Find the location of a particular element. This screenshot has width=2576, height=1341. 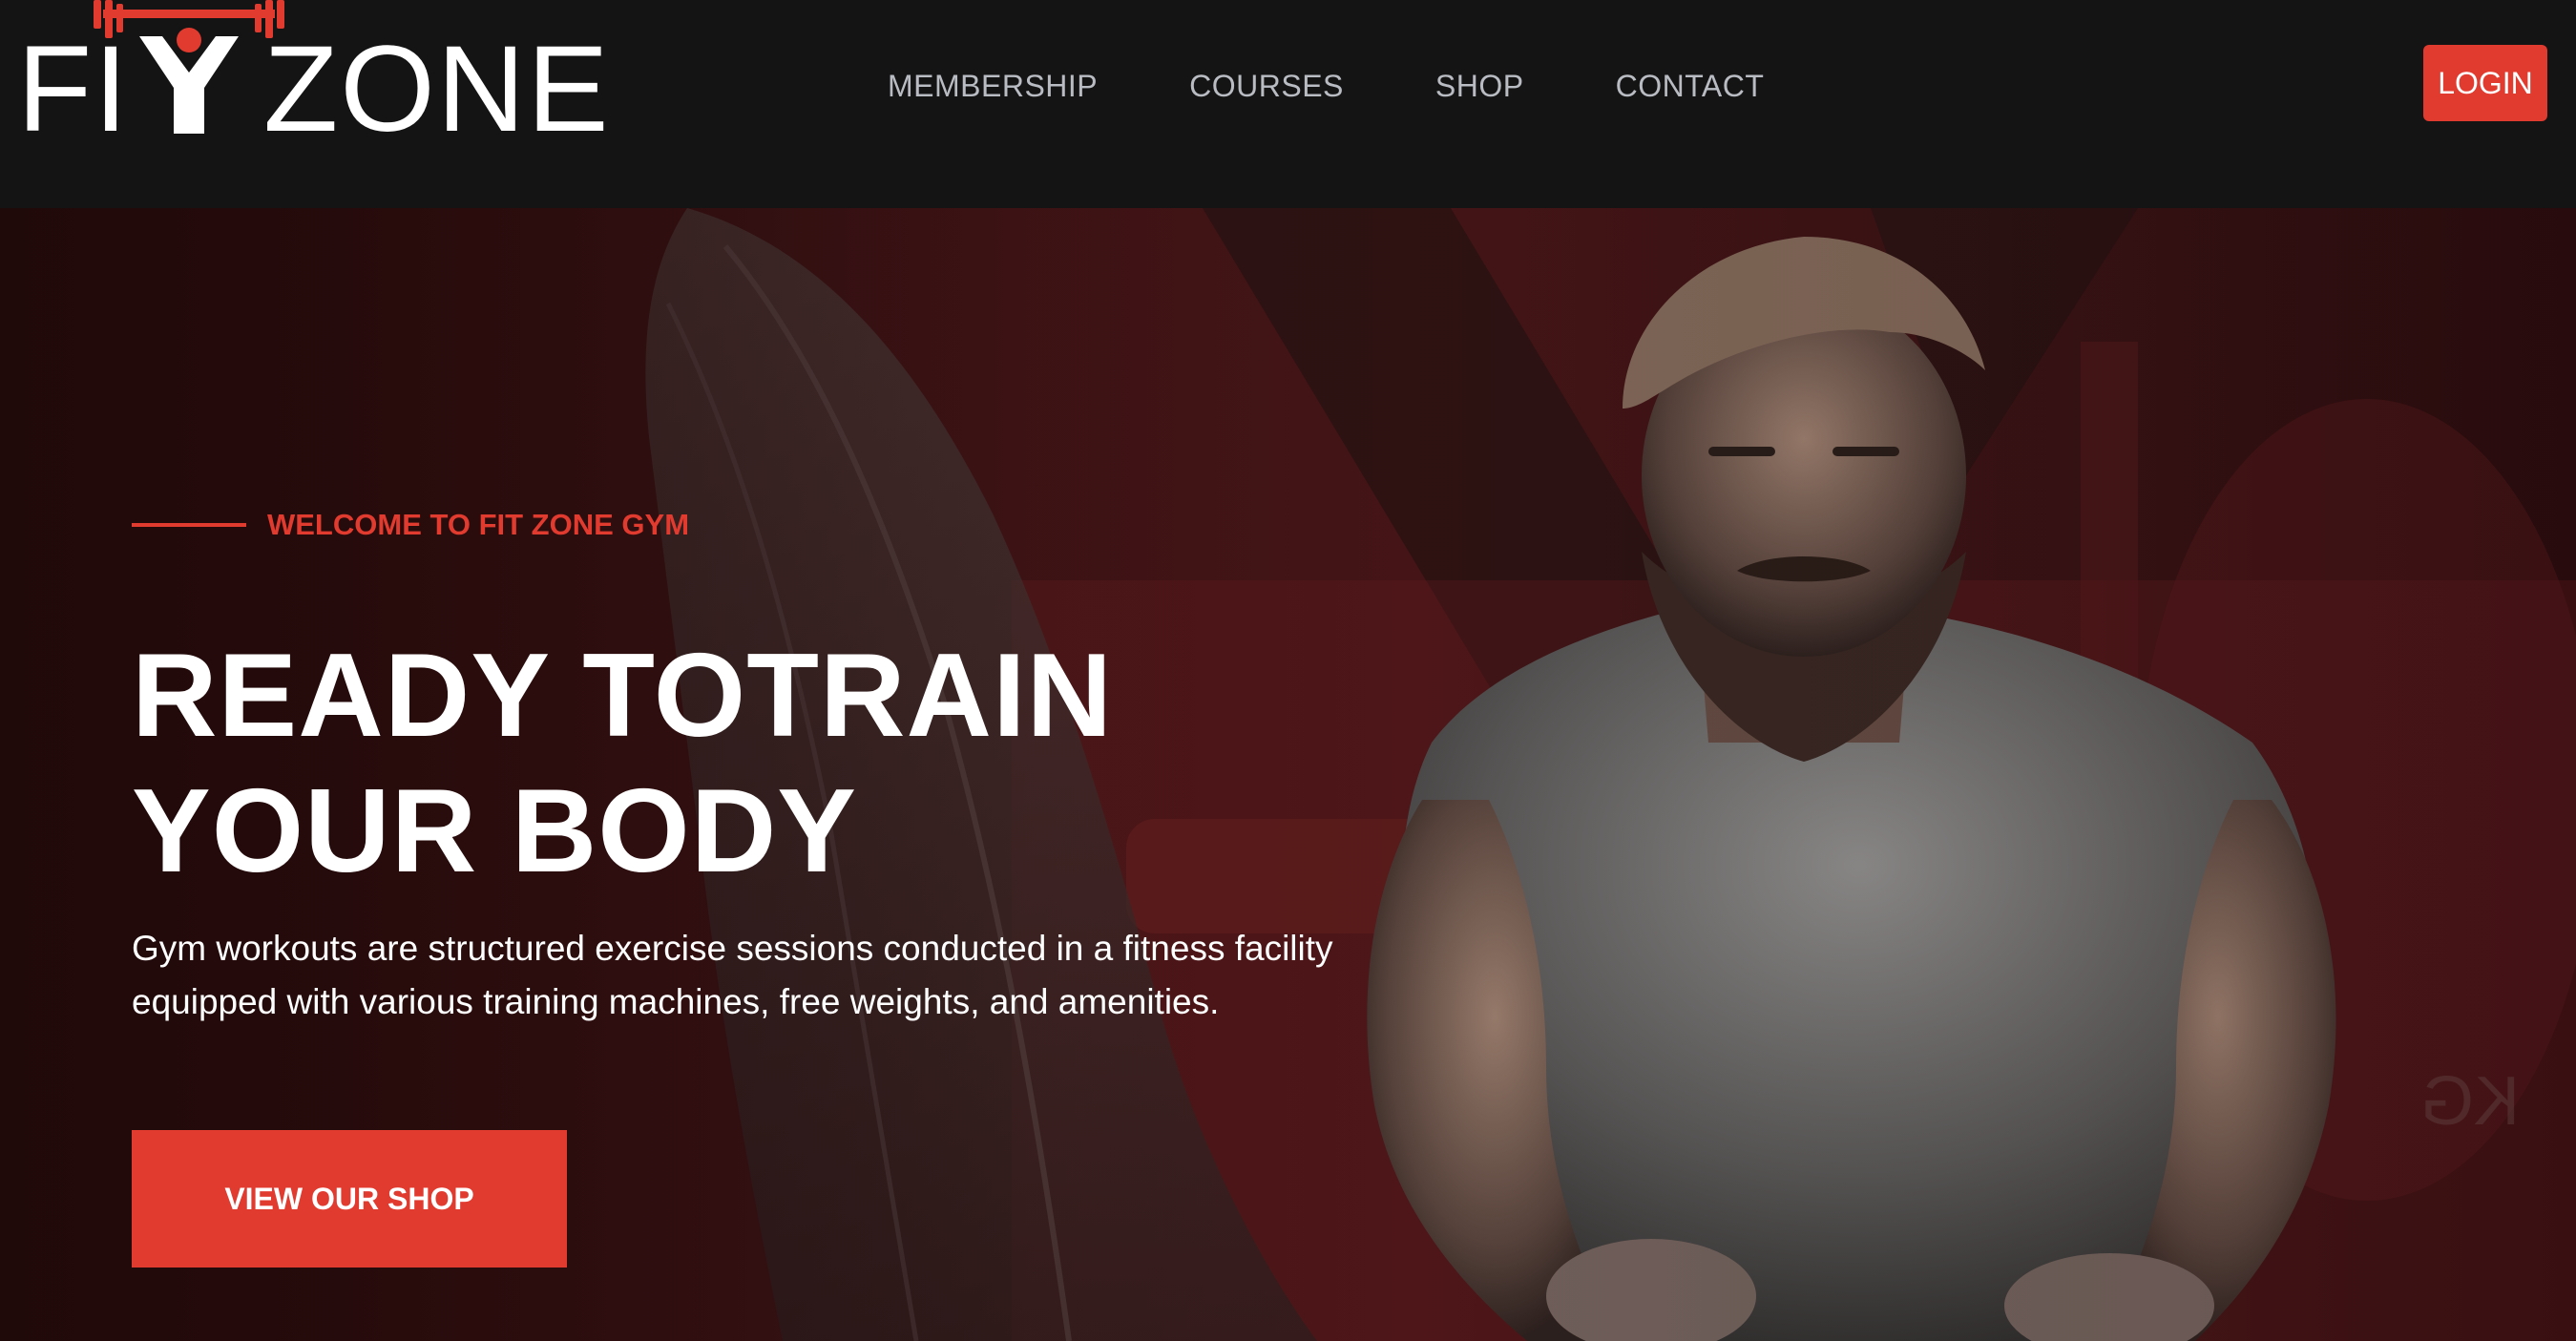

hero-eyebrow: WELCOME TO FIT ZONE GYM is located at coordinates (478, 524).